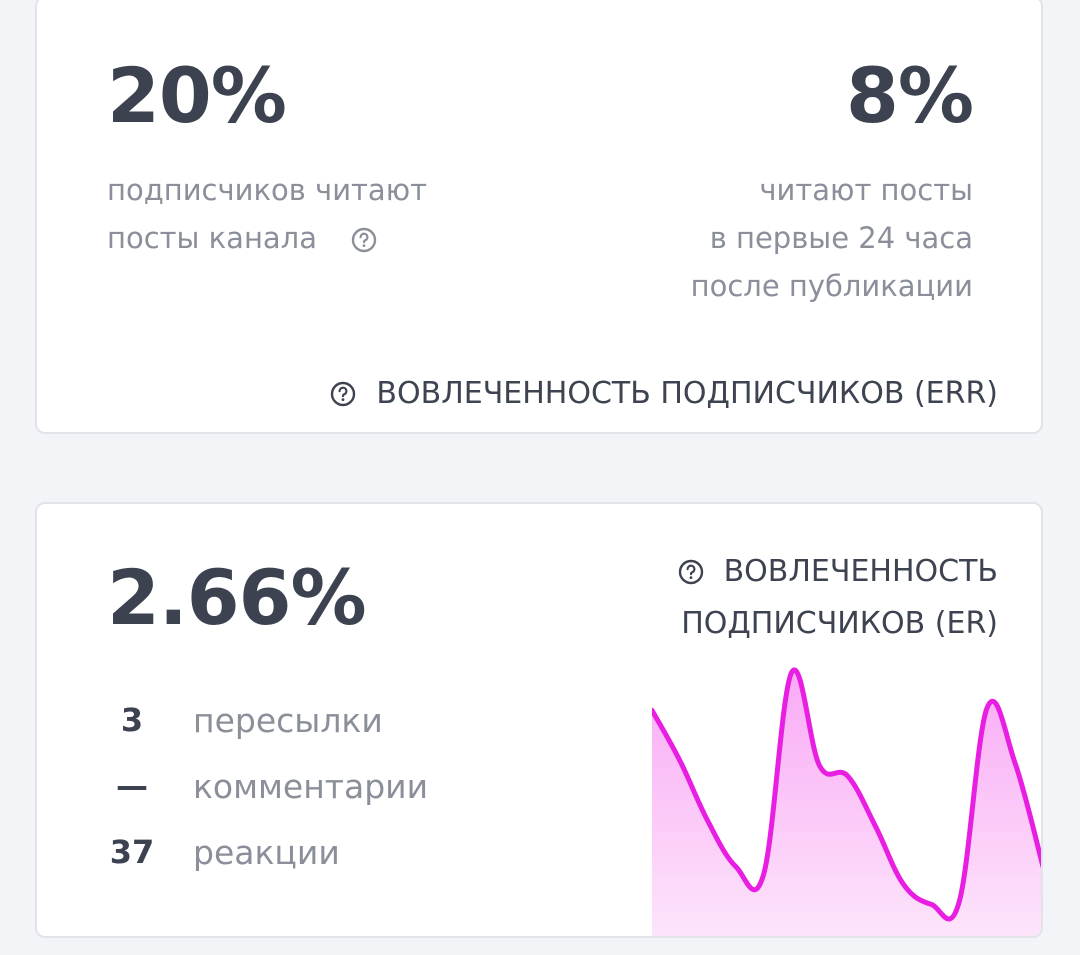 This screenshot has height=955, width=1080. Describe the element at coordinates (838, 598) in the screenshot. I see `er-title: ВОВЛЕЧЕННОСТЬ ПОДПИСЧИКОВ (ER)` at that location.